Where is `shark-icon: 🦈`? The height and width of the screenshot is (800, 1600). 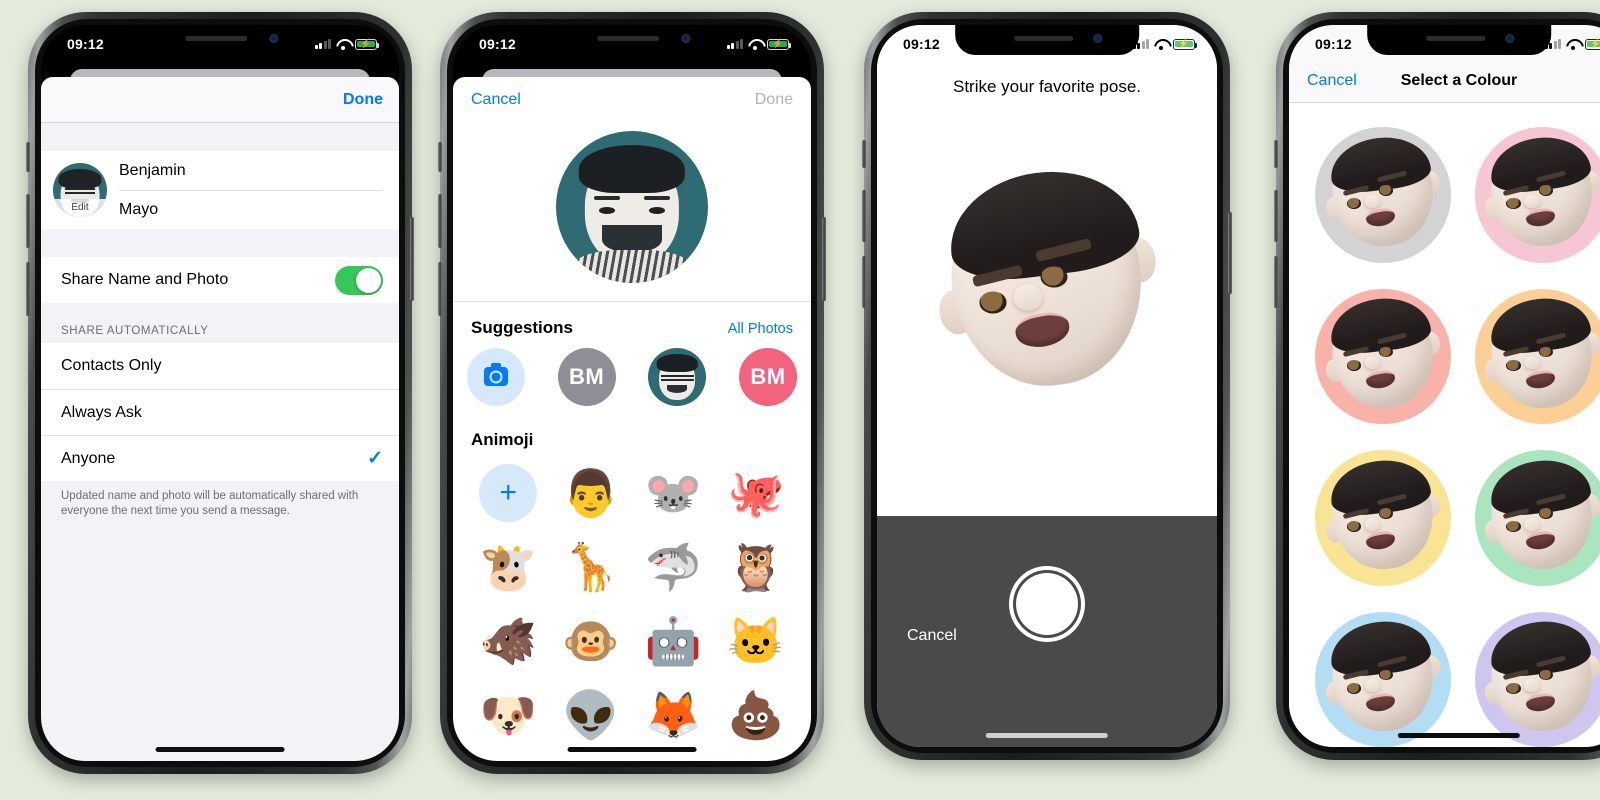 shark-icon: 🦈 is located at coordinates (673, 566).